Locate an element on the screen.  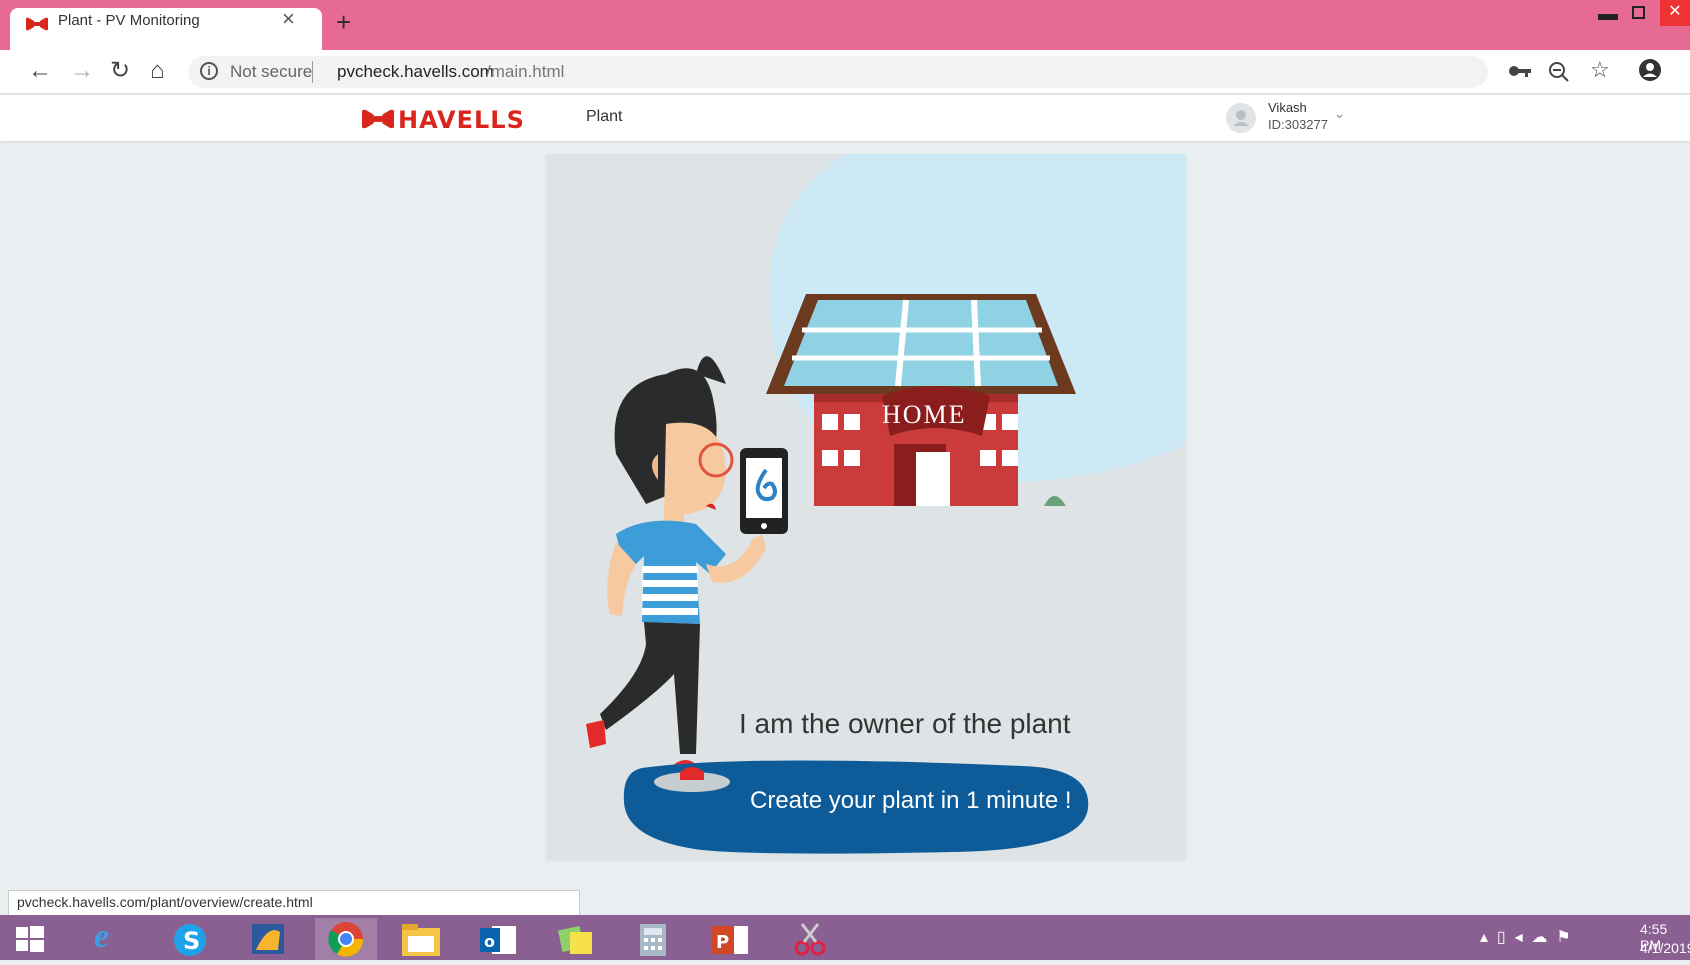
svg-text: o is located at coordinates (489, 941).